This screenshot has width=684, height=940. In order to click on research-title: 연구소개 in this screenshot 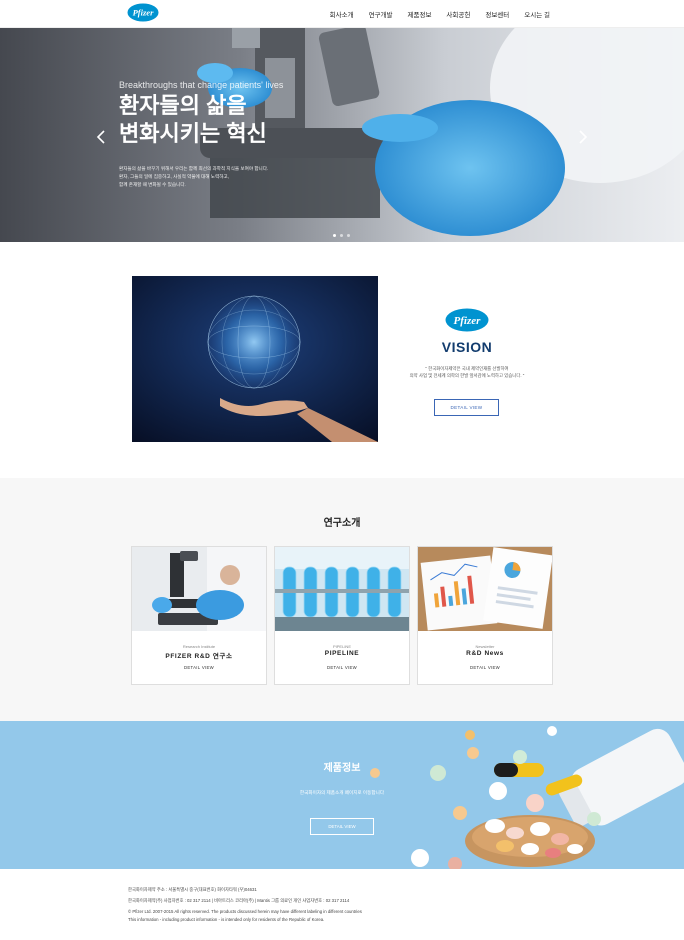, I will do `click(342, 523)`.